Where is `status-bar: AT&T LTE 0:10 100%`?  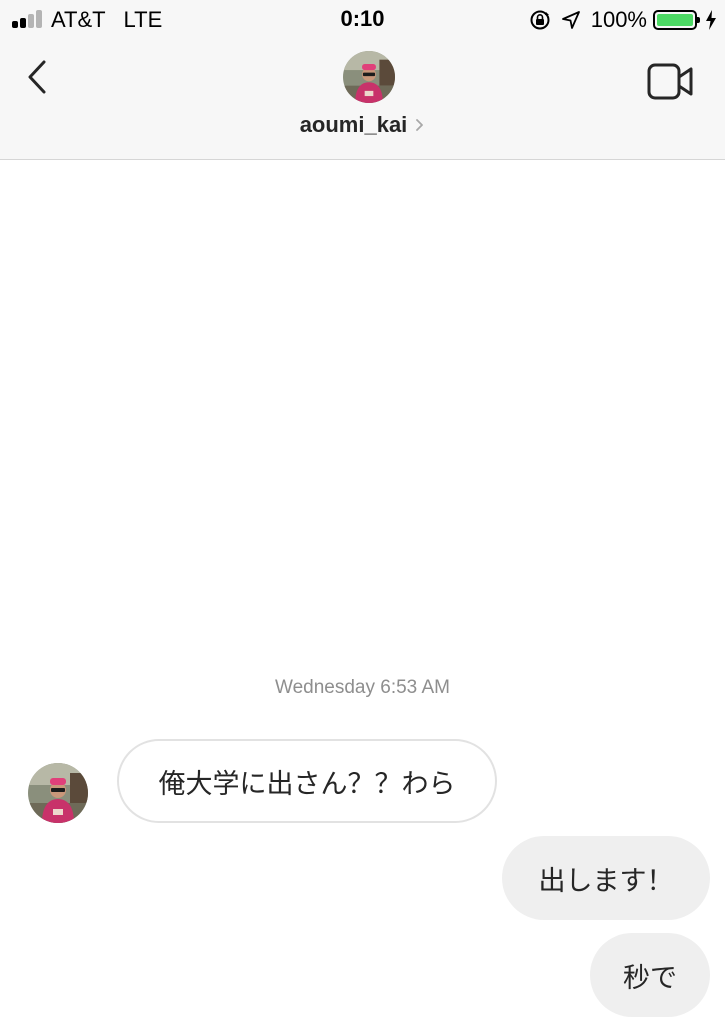 status-bar: AT&T LTE 0:10 100% is located at coordinates (362, 20).